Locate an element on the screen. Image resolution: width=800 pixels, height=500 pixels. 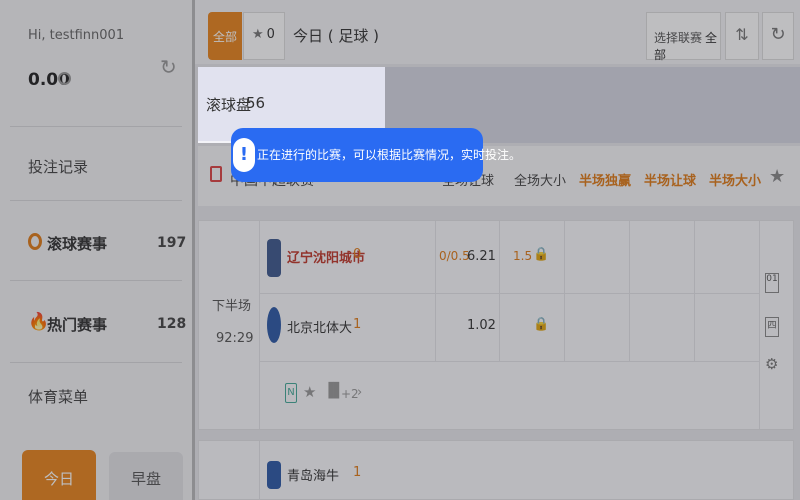
live-banner-count: 56 is located at coordinates (256, 103).